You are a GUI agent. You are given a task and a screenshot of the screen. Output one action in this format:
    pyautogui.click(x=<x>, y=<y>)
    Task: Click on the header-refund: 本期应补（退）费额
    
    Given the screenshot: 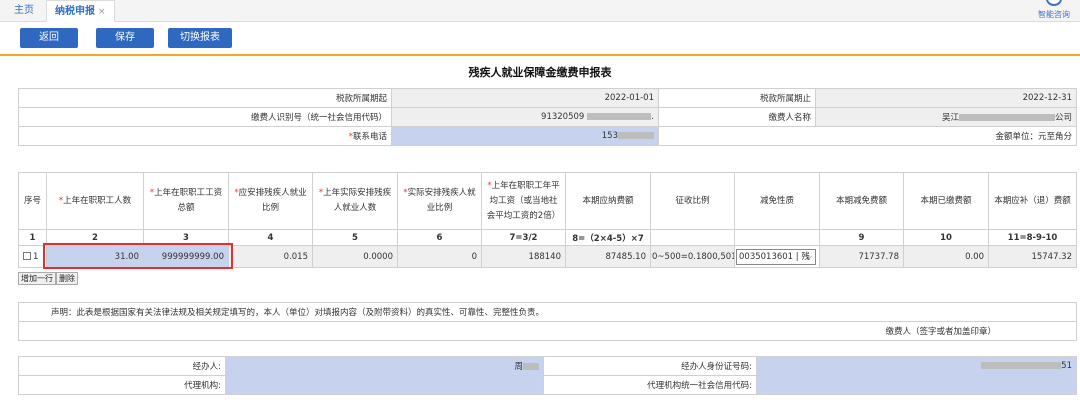 What is the action you would take?
    pyautogui.click(x=1032, y=201)
    